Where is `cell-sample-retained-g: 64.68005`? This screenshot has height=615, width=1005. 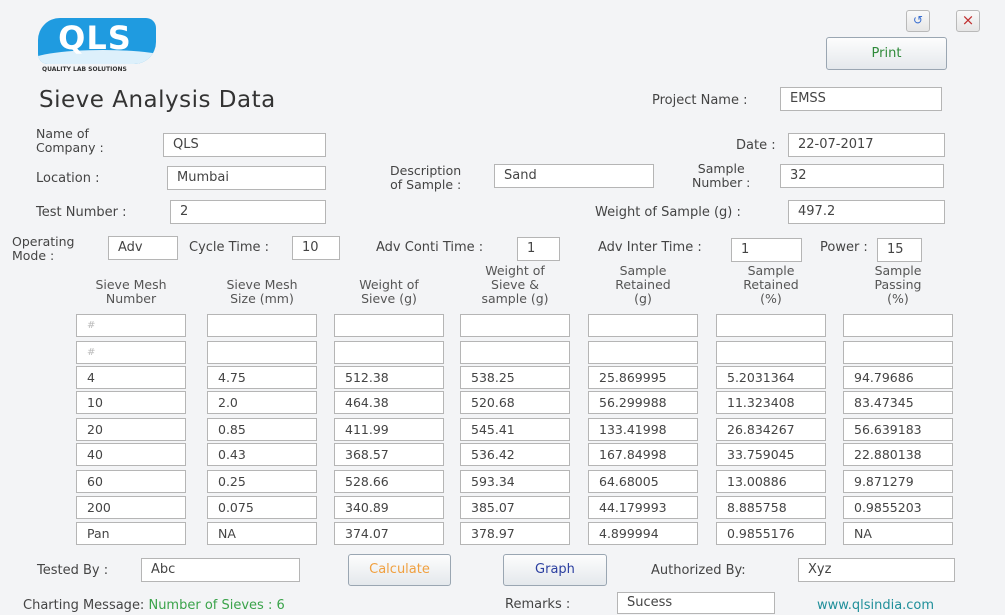
cell-sample-retained-g: 64.68005 is located at coordinates (643, 481).